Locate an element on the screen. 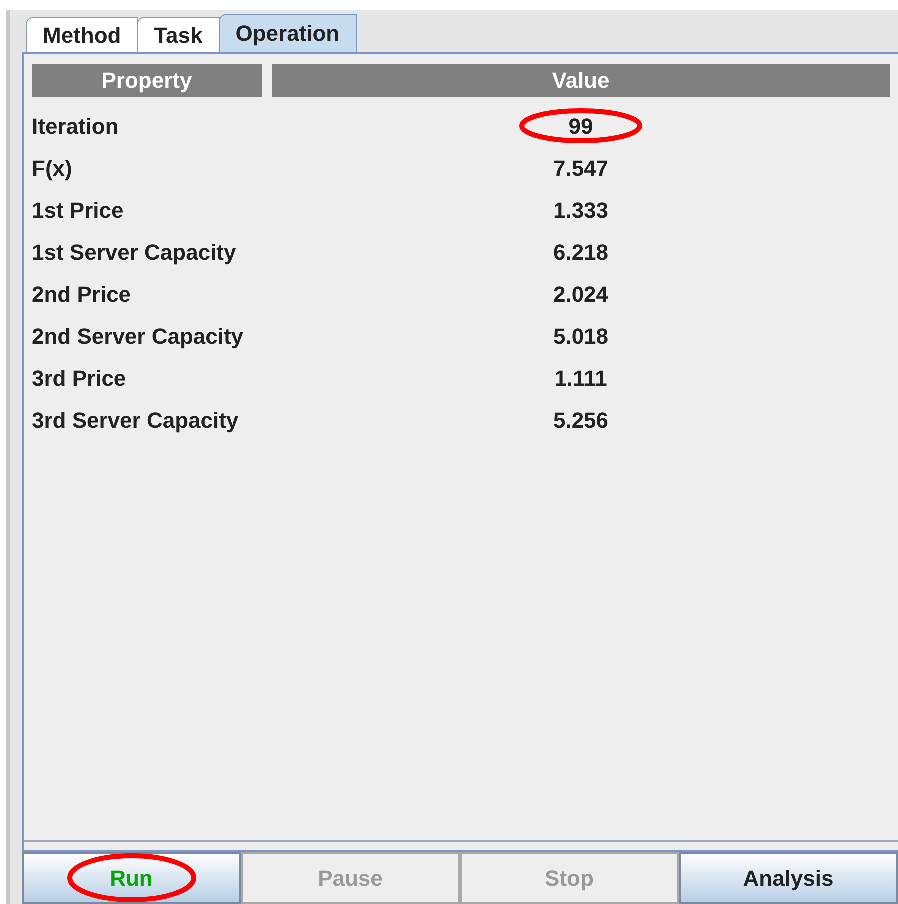  table-cell: 5.018 is located at coordinates (581, 336).